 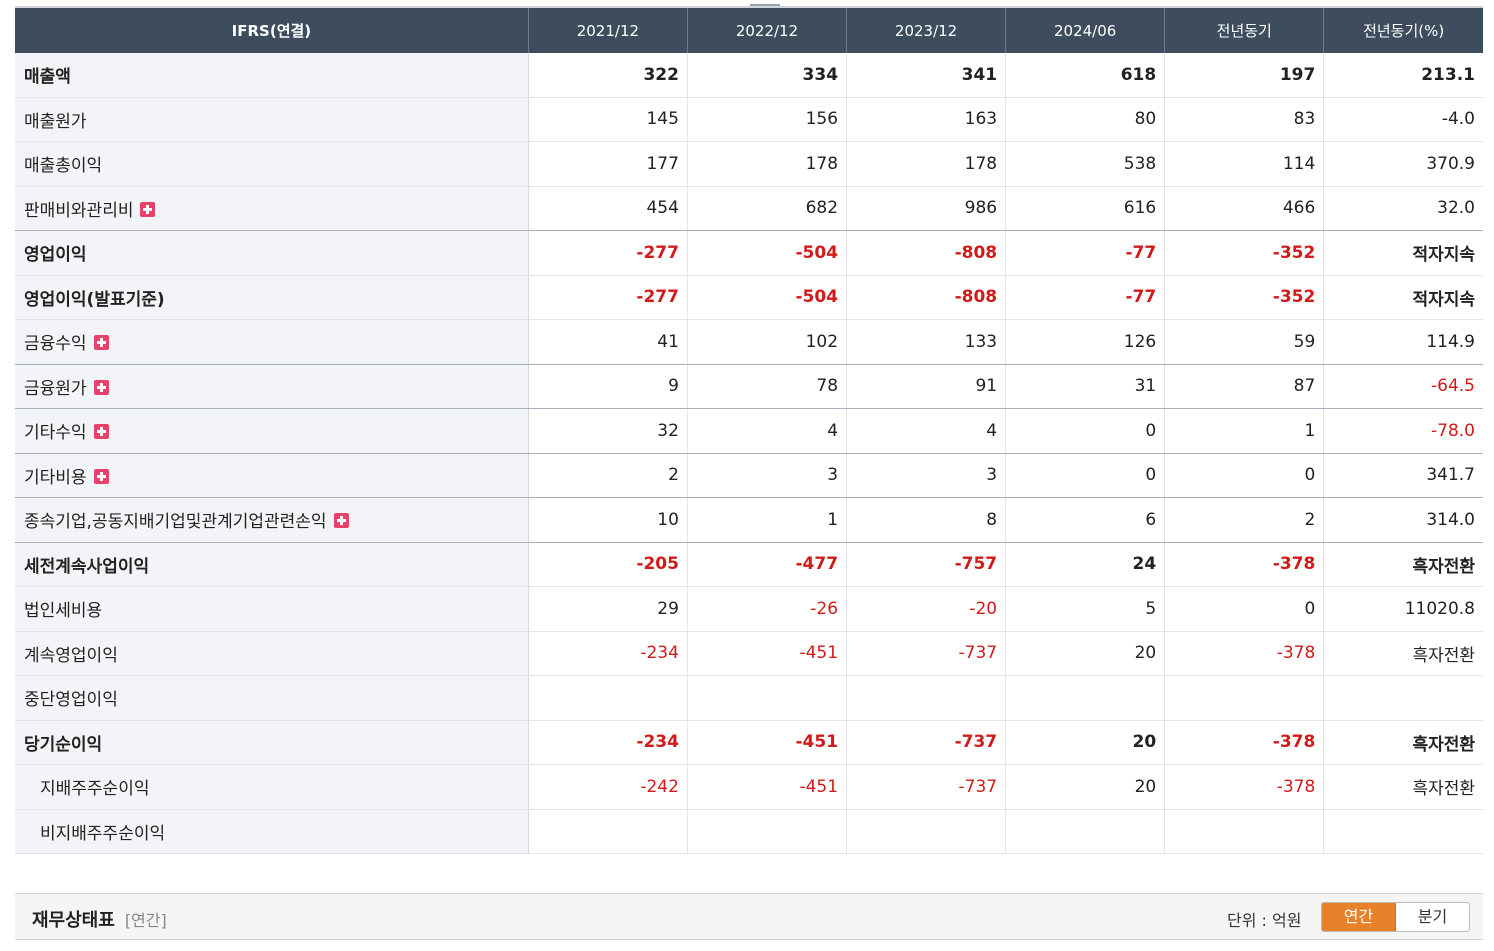 I want to click on row-label: 기타비용, so click(x=272, y=475).